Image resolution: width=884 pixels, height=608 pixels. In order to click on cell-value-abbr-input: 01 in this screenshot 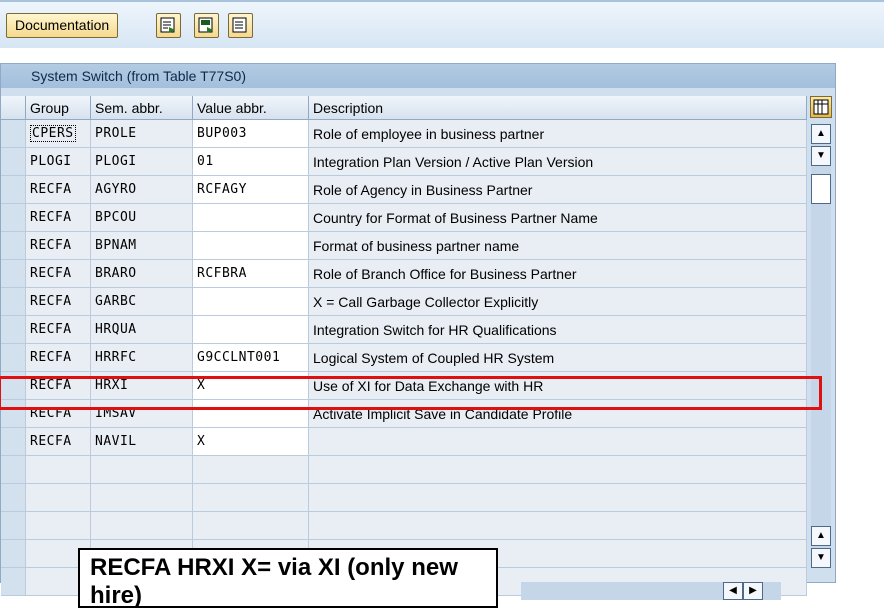, I will do `click(251, 162)`.